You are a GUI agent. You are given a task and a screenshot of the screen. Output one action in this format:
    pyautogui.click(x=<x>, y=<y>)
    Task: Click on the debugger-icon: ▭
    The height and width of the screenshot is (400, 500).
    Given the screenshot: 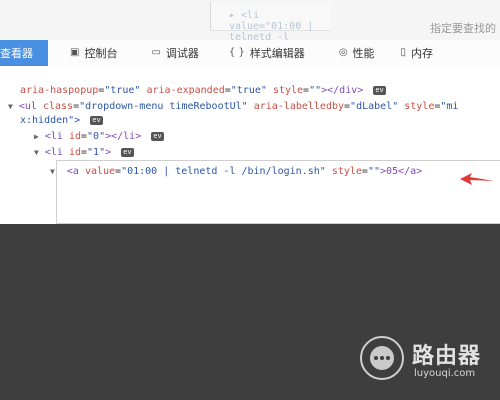 What is the action you would take?
    pyautogui.click(x=156, y=52)
    